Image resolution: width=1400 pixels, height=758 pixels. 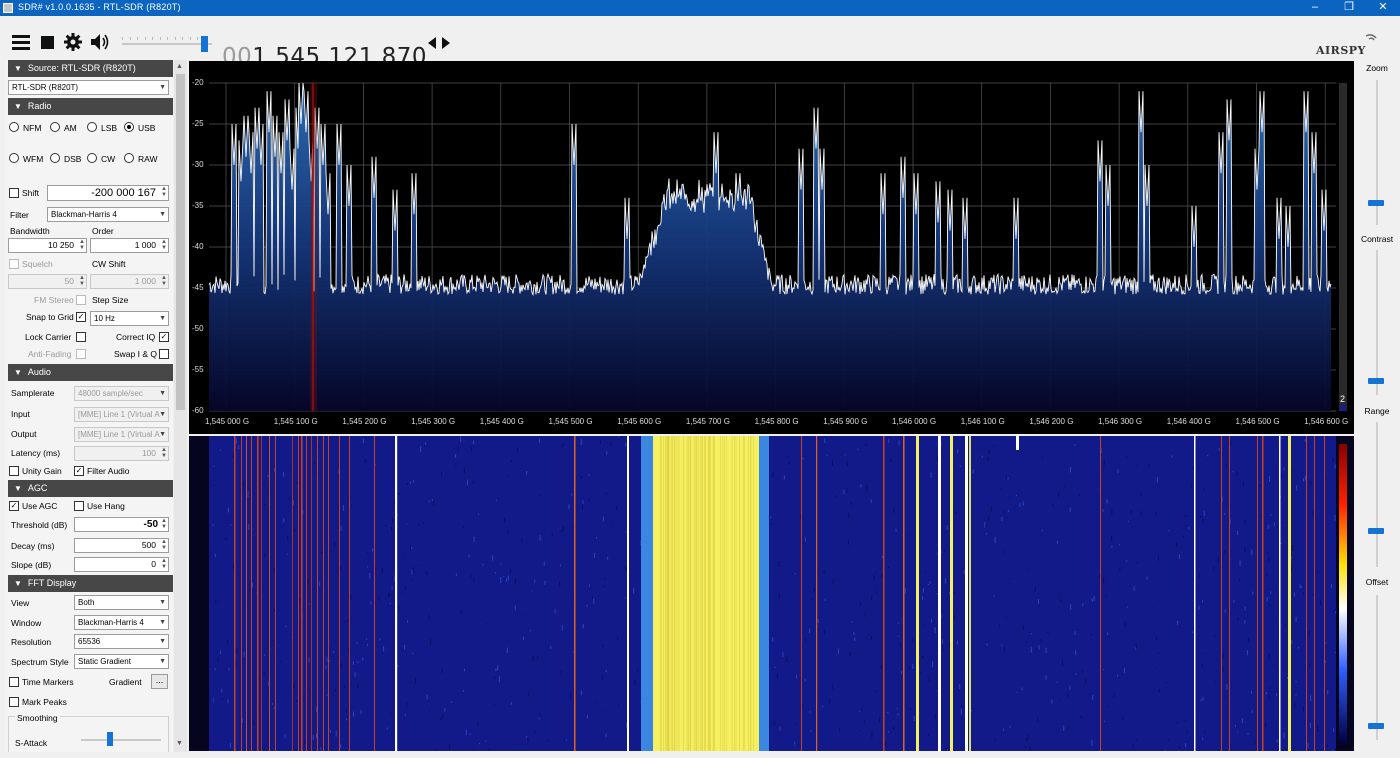 I want to click on volume-slider-thumb, so click(x=204, y=44).